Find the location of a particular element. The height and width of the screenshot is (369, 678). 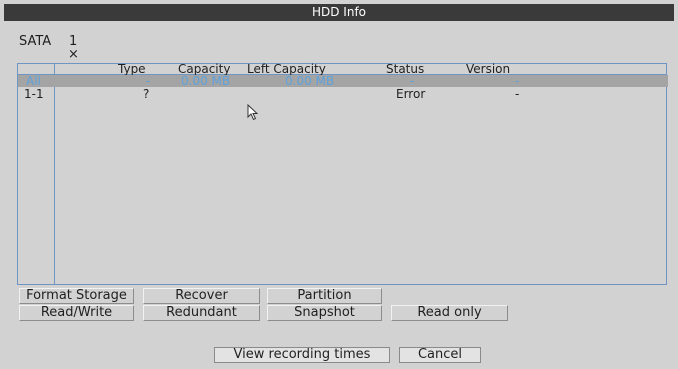

sata-label: SATA is located at coordinates (35, 41).